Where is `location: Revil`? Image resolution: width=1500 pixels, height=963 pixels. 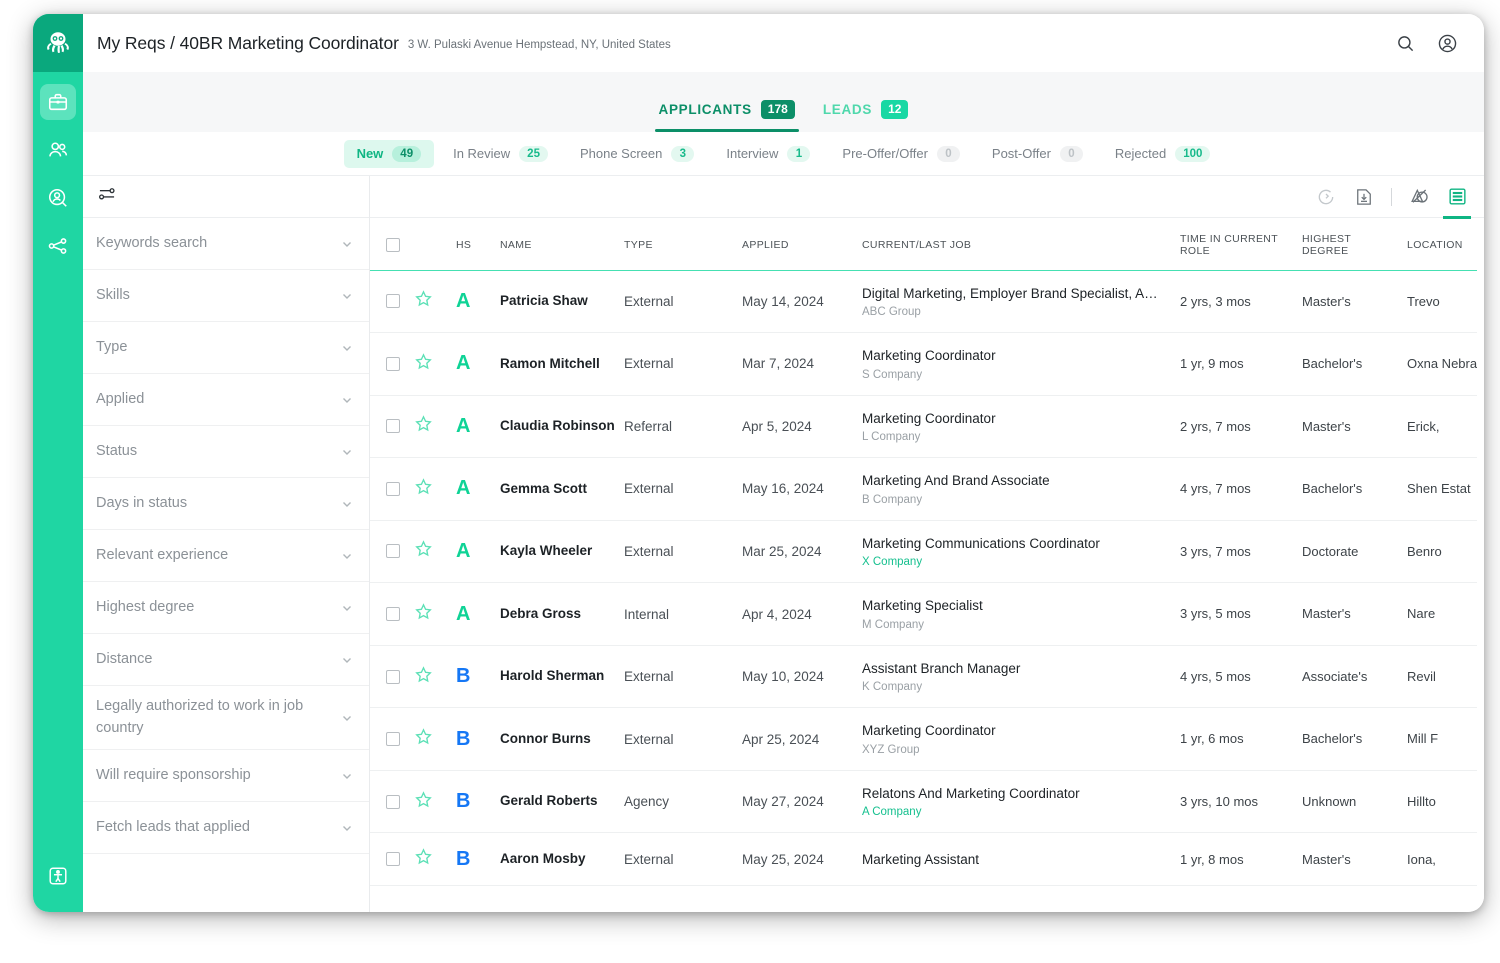 location: Revil is located at coordinates (1421, 676).